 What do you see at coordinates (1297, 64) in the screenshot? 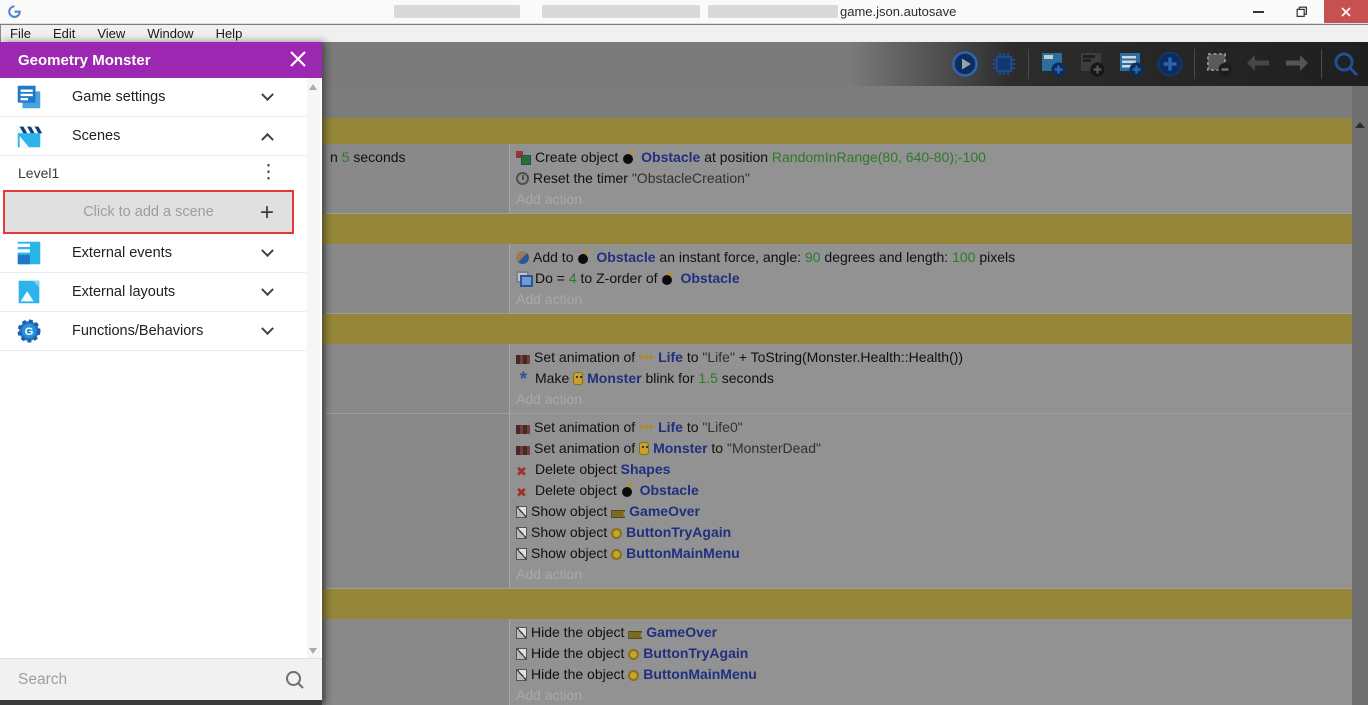
I see `redo-button` at bounding box center [1297, 64].